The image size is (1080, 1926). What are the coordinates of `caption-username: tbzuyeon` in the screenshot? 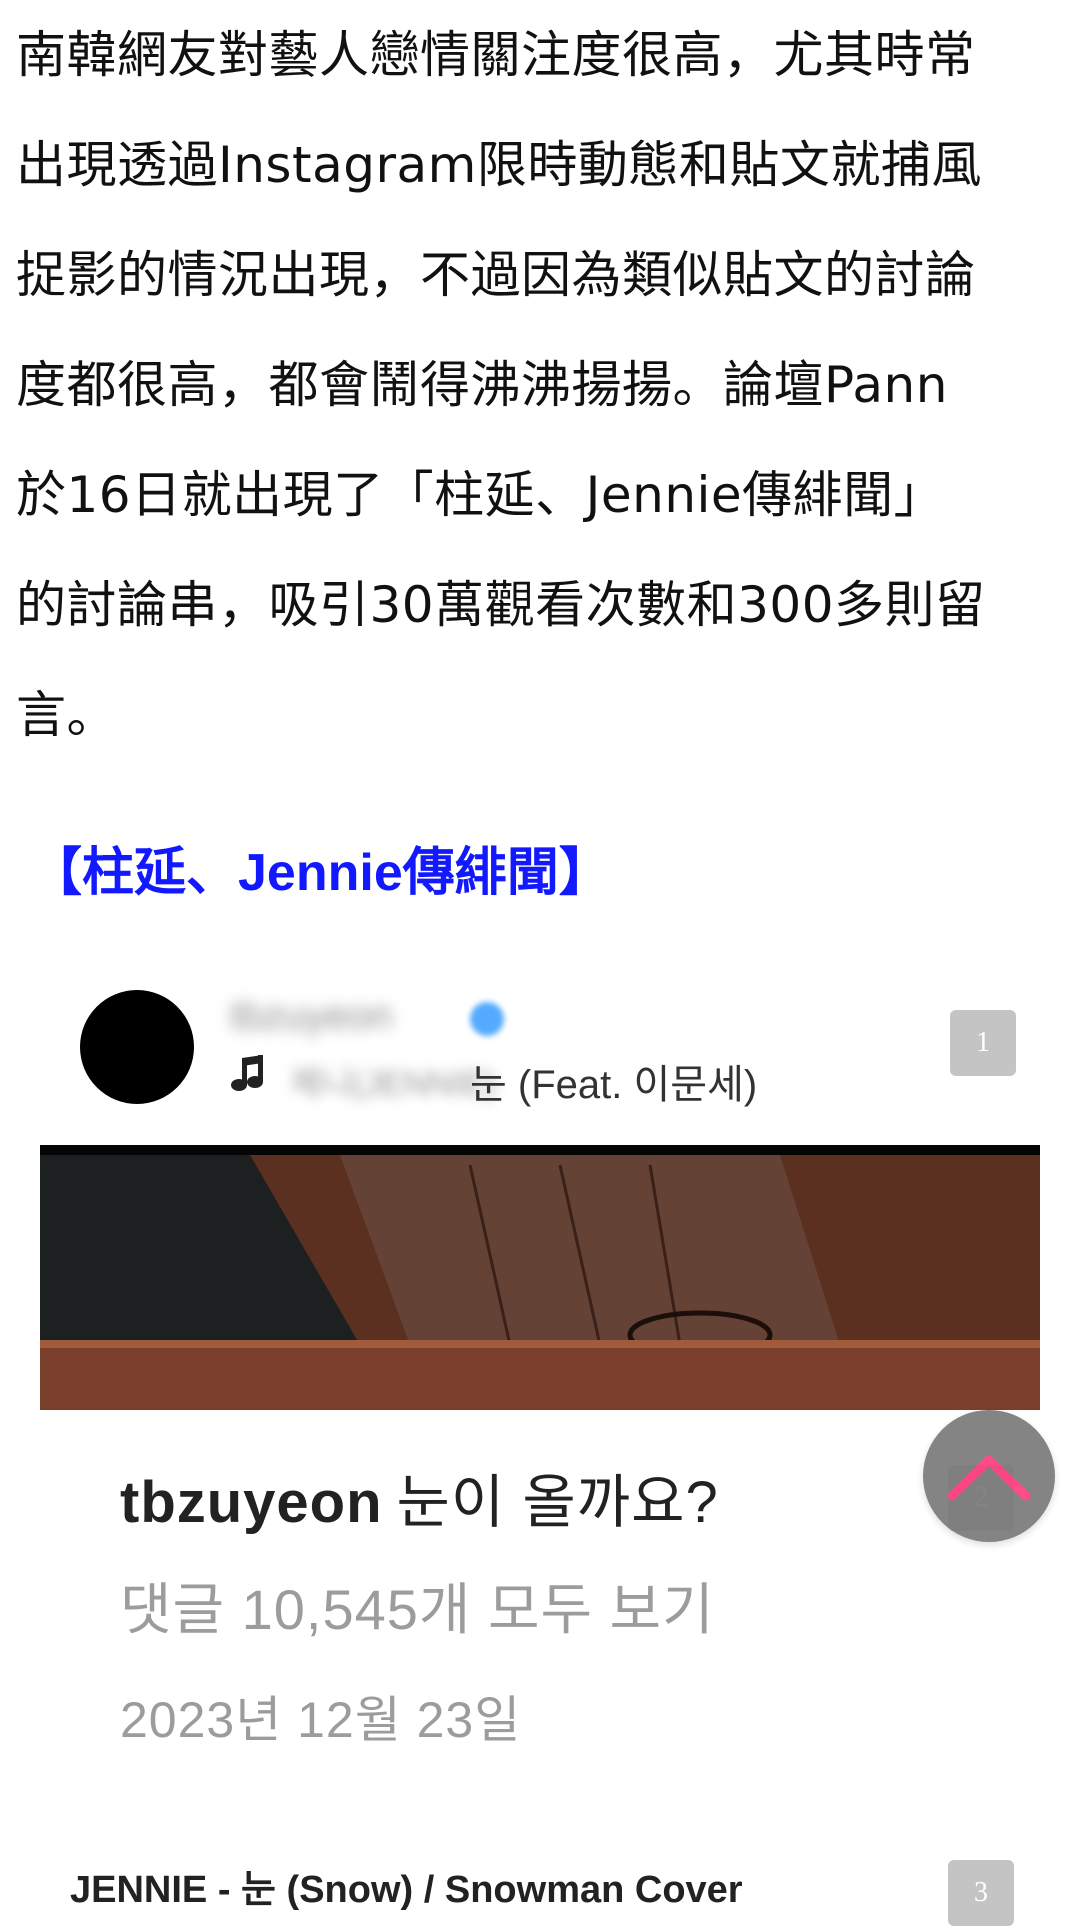 It's located at (251, 1502).